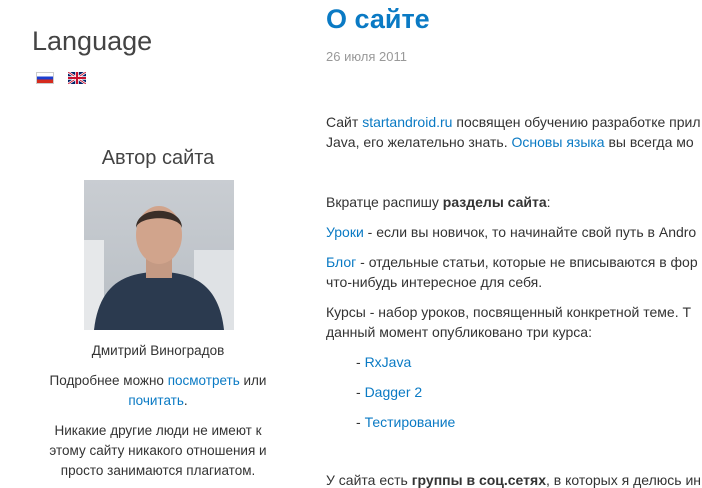  I want to click on post-date: 26 июля 2011, so click(366, 56).